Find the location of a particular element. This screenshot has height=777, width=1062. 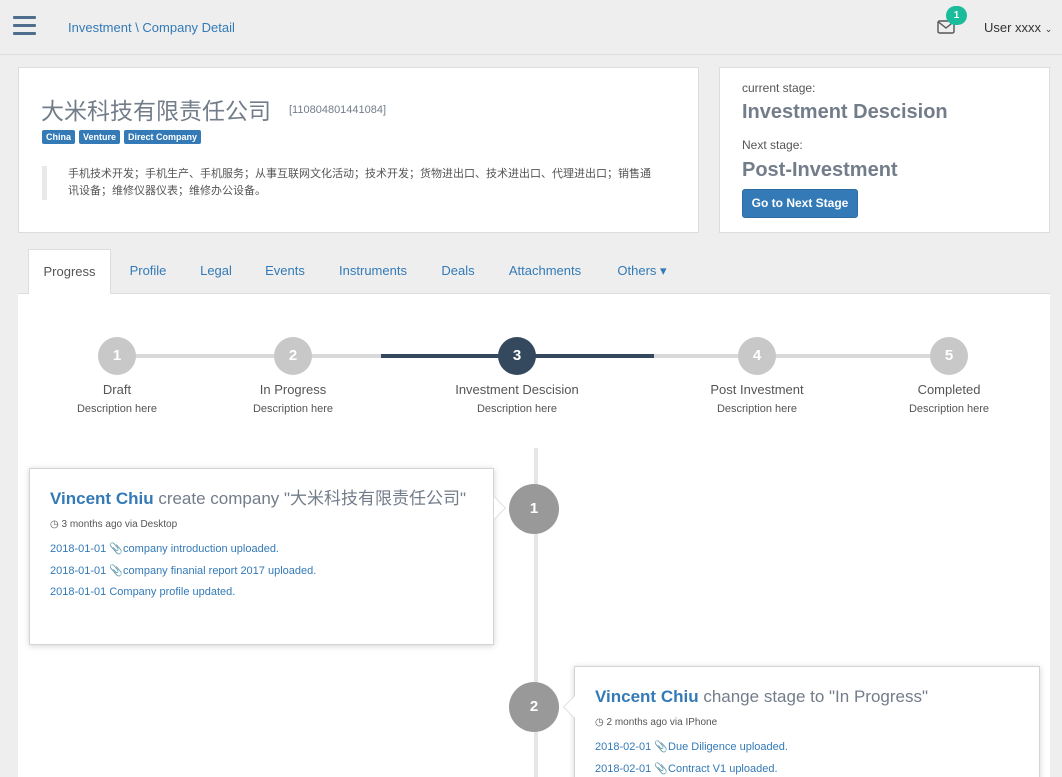

timeline-meta: ◷ 2 months ago via IPhone is located at coordinates (807, 722).